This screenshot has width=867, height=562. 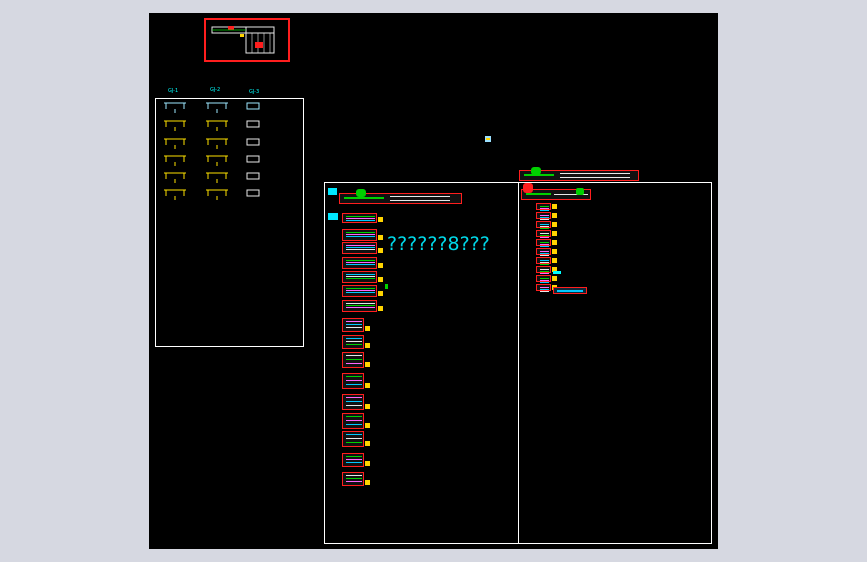 What do you see at coordinates (386, 286) in the screenshot?
I see `green-dot-mark` at bounding box center [386, 286].